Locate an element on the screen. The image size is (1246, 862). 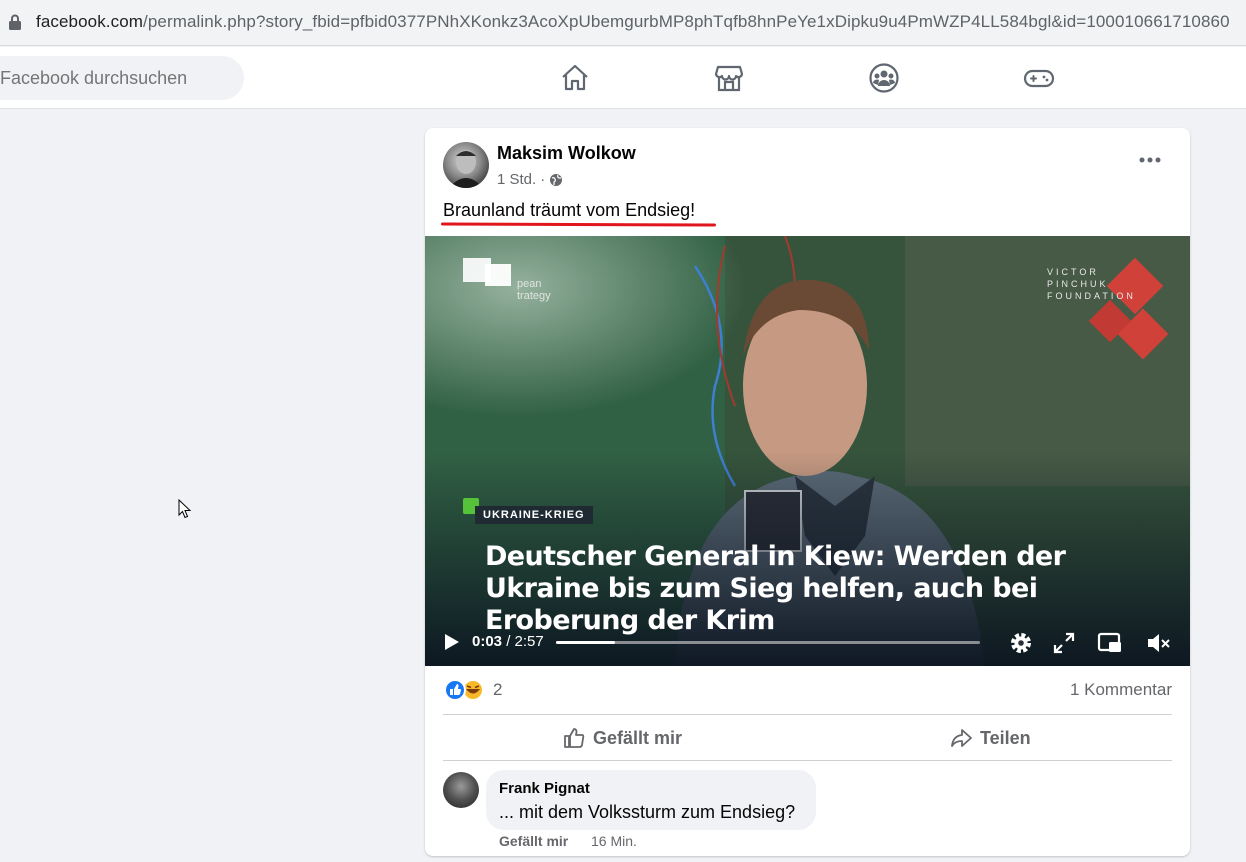
video-controls: 0:03 / 2:57 is located at coordinates (807, 642).